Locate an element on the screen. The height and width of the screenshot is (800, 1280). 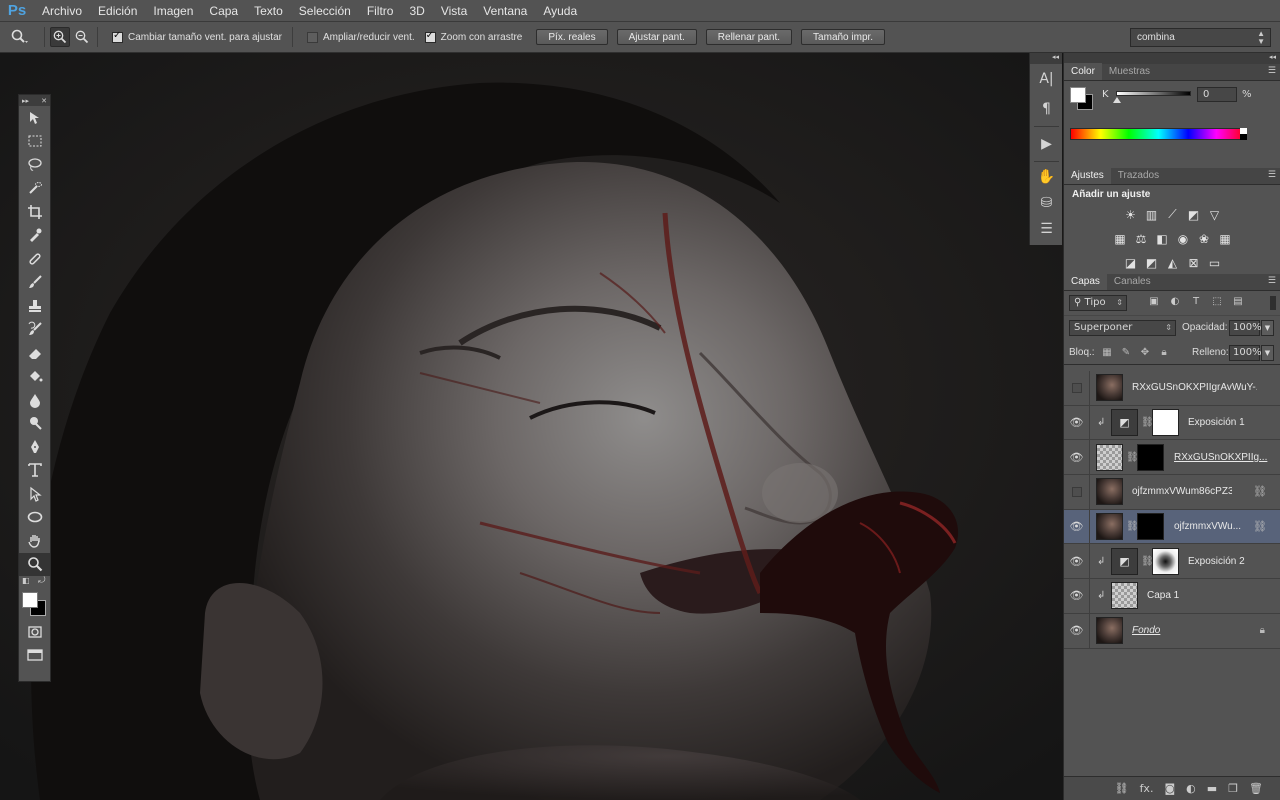
curves-icon: ⟋ is located at coordinates (1172, 214).